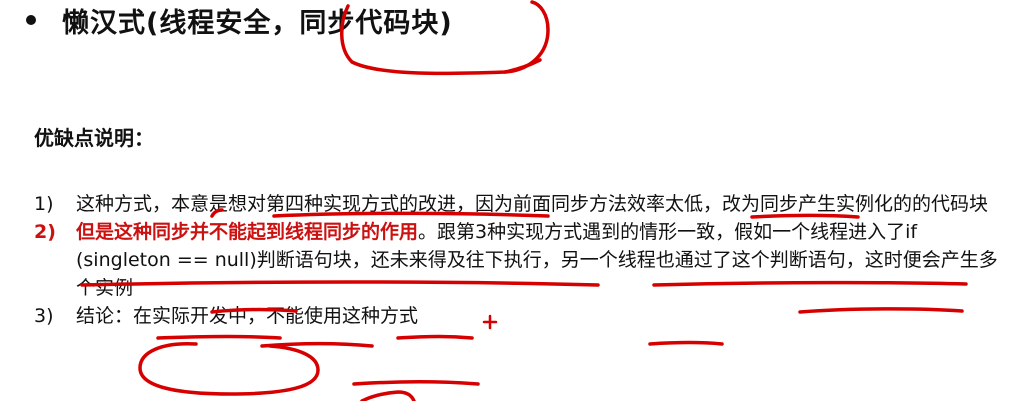 This screenshot has width=1013, height=401. What do you see at coordinates (257, 23) in the screenshot?
I see `heading-title: 懒汉式(线程安全，同步代码块)` at bounding box center [257, 23].